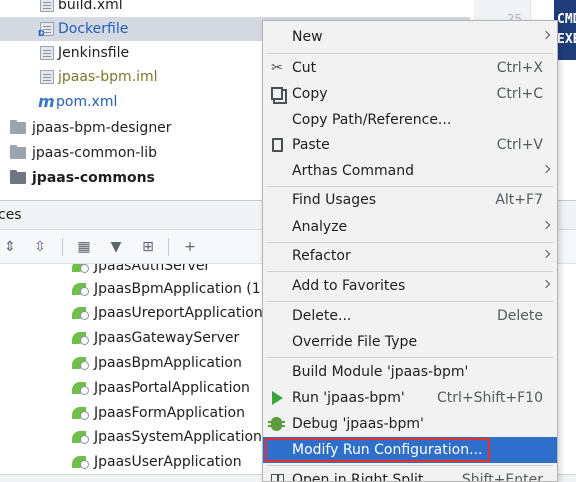  Describe the element at coordinates (148, 247) in the screenshot. I see `new-tab-icon: ⊞` at that location.